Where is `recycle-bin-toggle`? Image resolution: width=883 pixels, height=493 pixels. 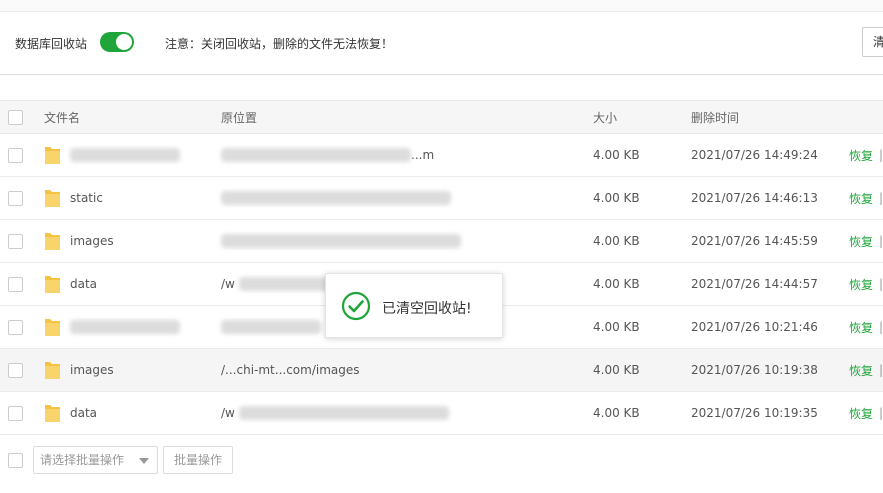 recycle-bin-toggle is located at coordinates (117, 42).